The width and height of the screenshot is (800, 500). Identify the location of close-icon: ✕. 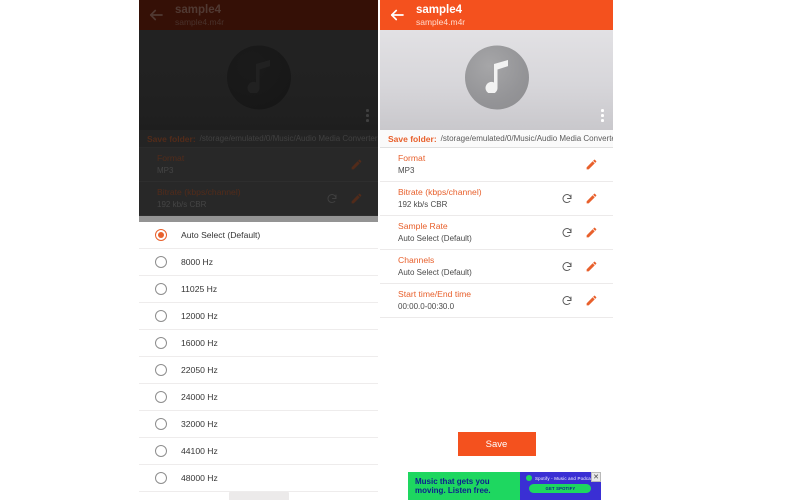
(596, 477).